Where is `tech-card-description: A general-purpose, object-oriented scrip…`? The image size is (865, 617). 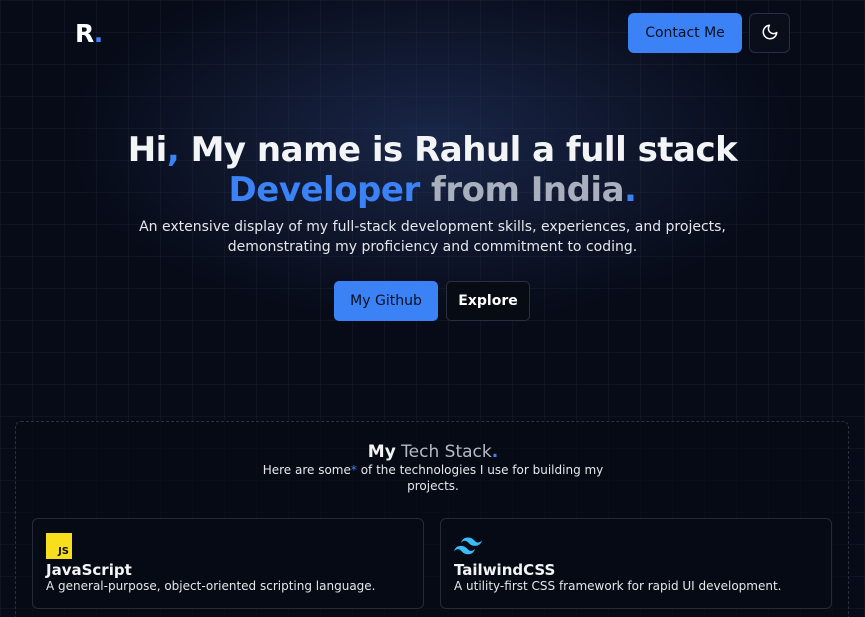 tech-card-description: A general-purpose, object-oriented scrip… is located at coordinates (211, 586).